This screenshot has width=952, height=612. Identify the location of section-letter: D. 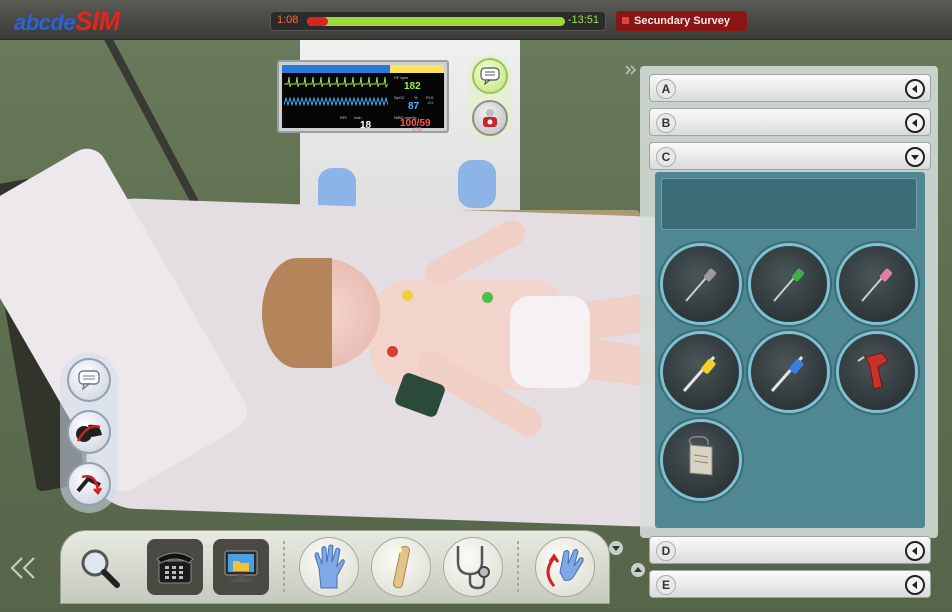
(666, 551).